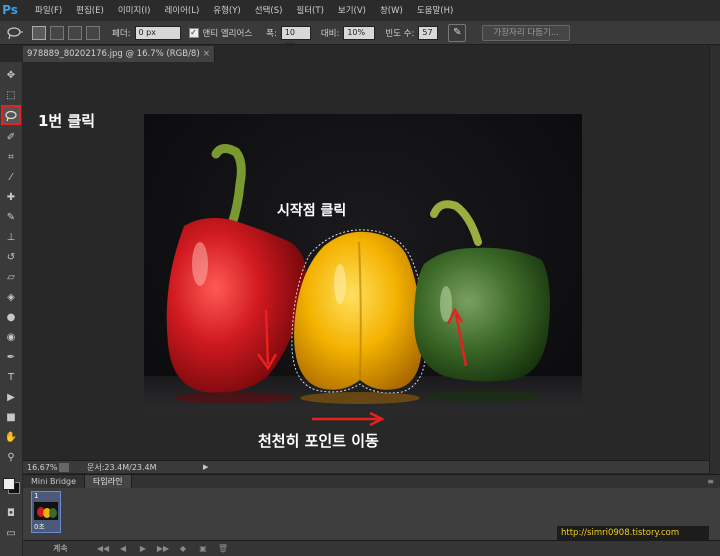 The width and height of the screenshot is (720, 556). I want to click on intersect-selection-button, so click(93, 32).